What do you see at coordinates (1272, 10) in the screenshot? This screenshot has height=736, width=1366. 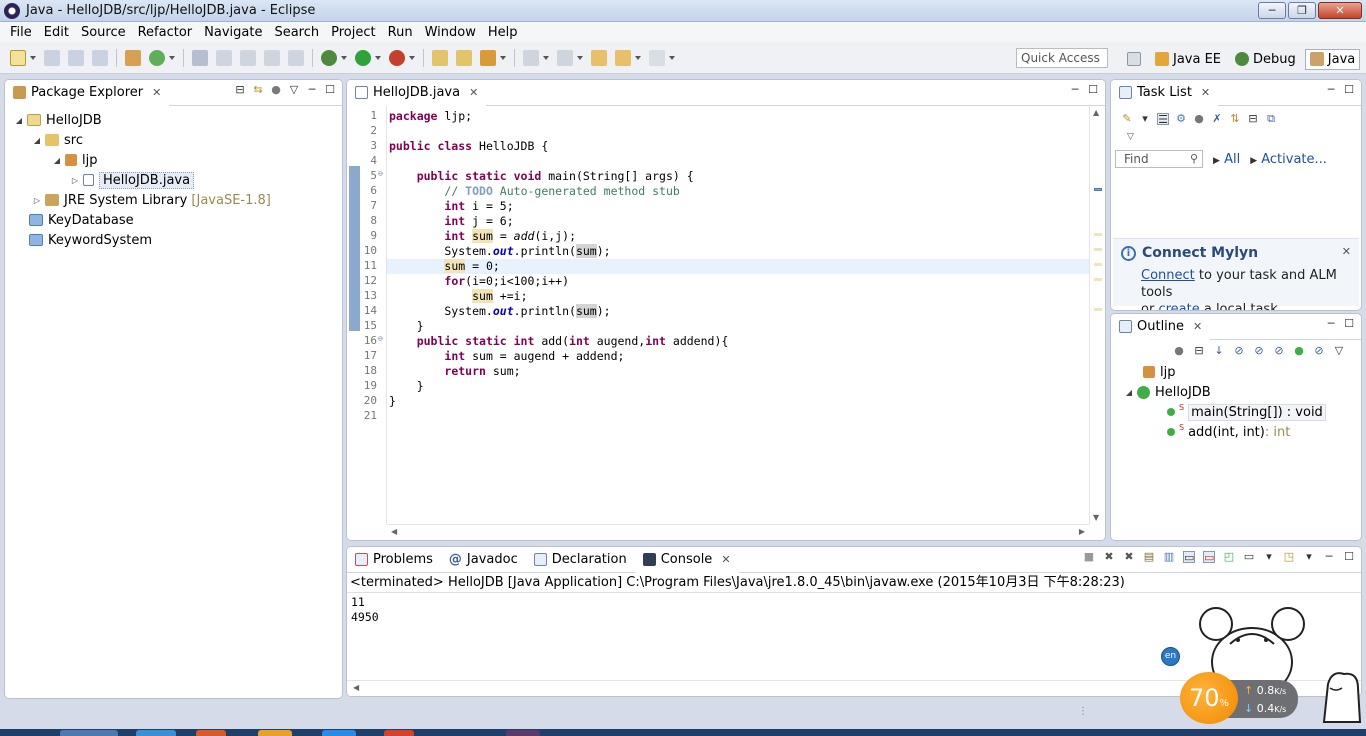 I see `minimize-button: ─` at bounding box center [1272, 10].